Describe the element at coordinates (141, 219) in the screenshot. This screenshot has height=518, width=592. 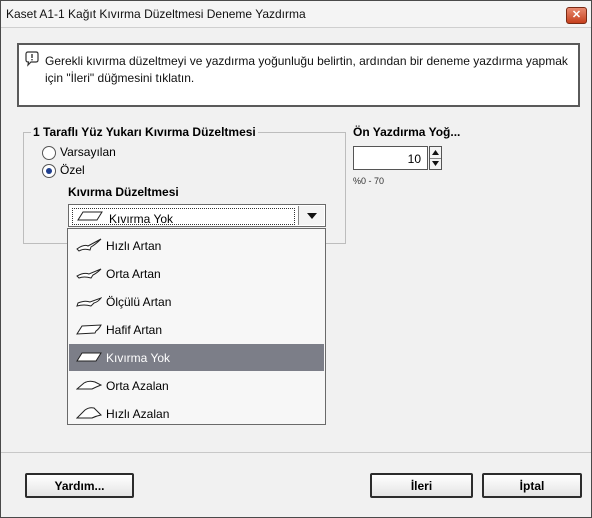
I see `select-value: Kıvırma Yok` at that location.